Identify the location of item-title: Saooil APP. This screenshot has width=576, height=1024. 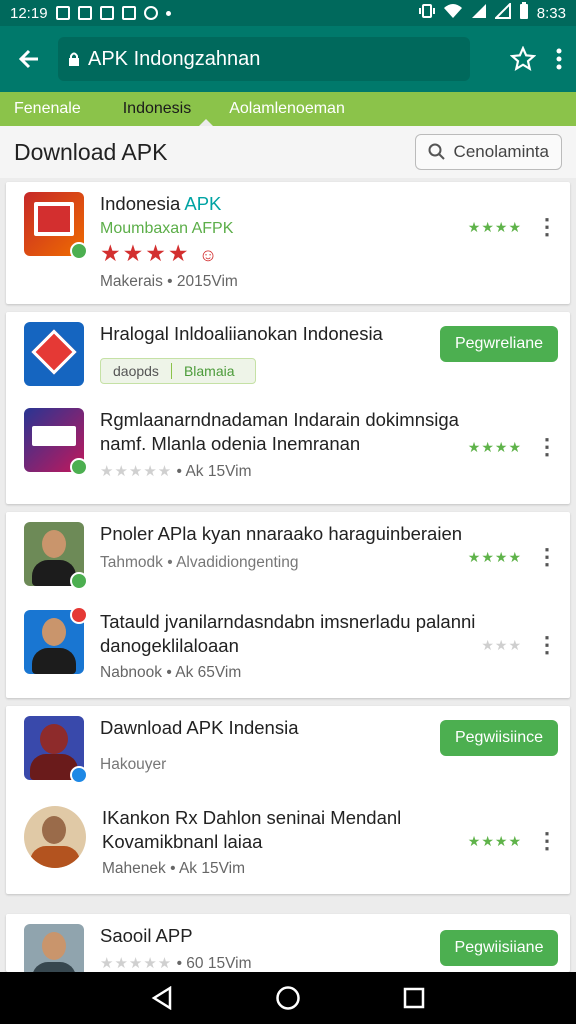
(146, 935).